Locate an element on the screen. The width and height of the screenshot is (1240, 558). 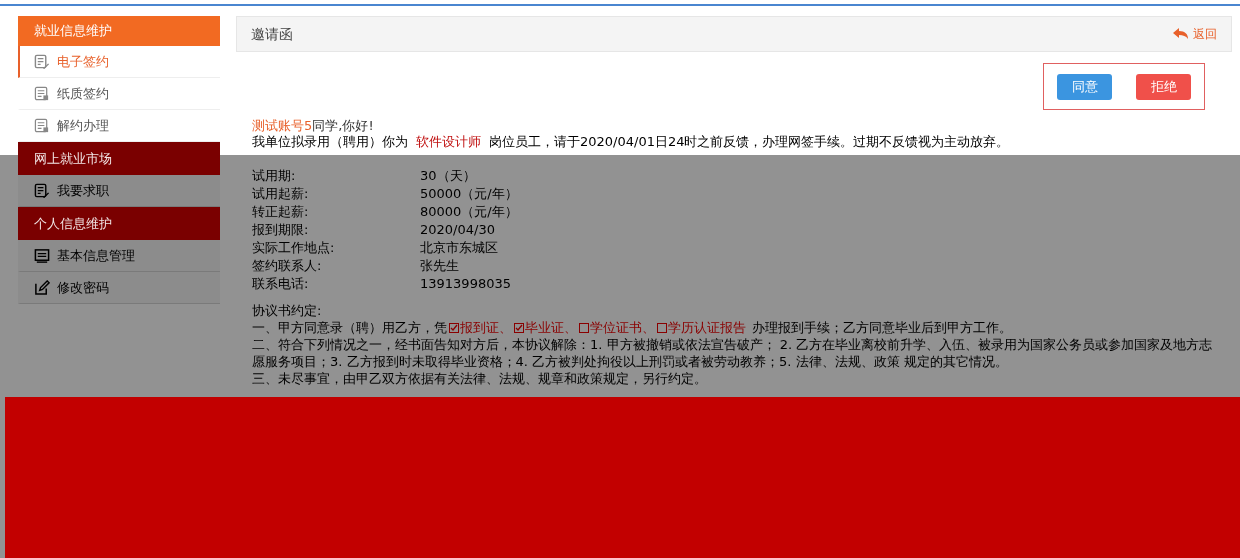
sidebar-item: 基本信息管理 is located at coordinates (119, 256).